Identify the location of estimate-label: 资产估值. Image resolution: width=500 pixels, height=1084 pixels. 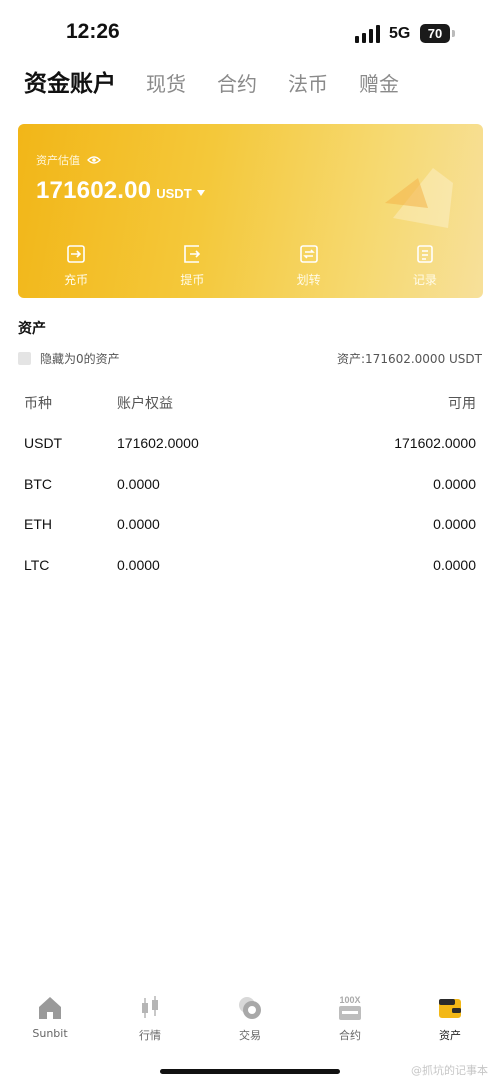
(58, 160).